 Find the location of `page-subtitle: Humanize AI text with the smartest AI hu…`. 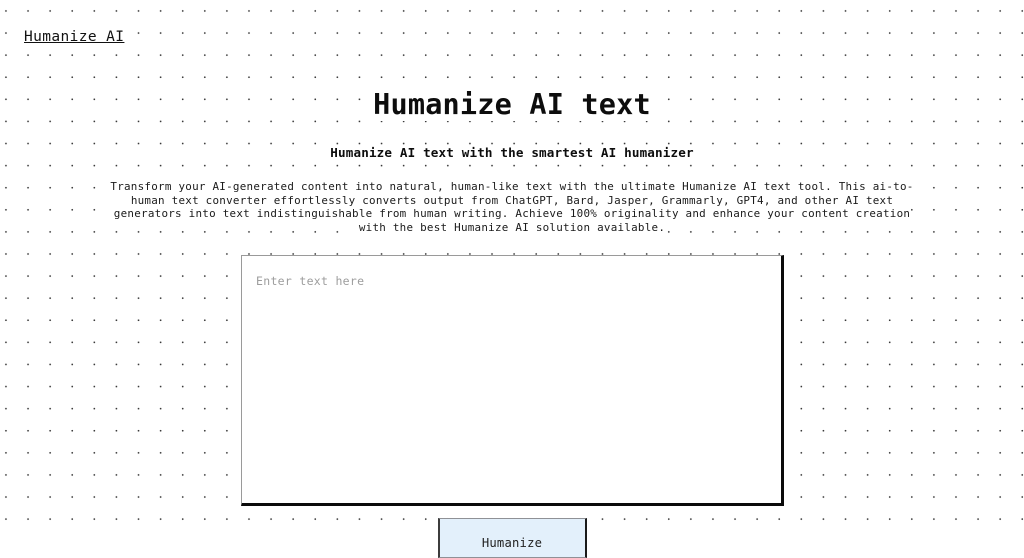

page-subtitle: Humanize AI text with the smartest AI hu… is located at coordinates (512, 153).